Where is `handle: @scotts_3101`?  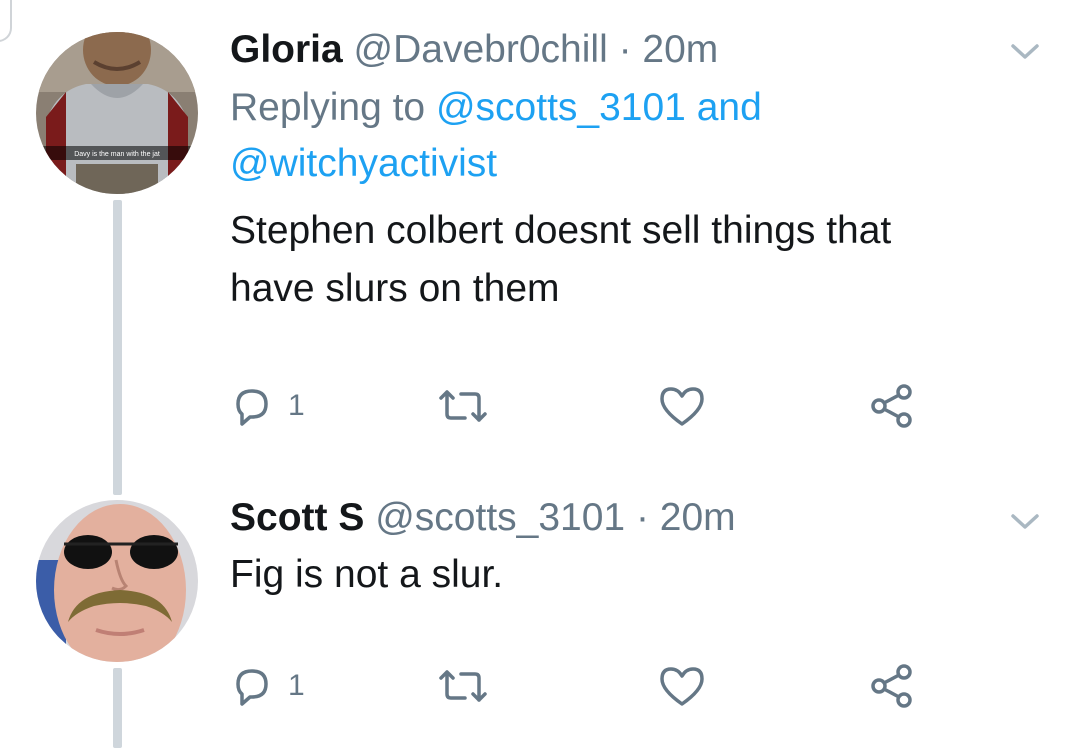
handle: @scotts_3101 is located at coordinates (500, 517).